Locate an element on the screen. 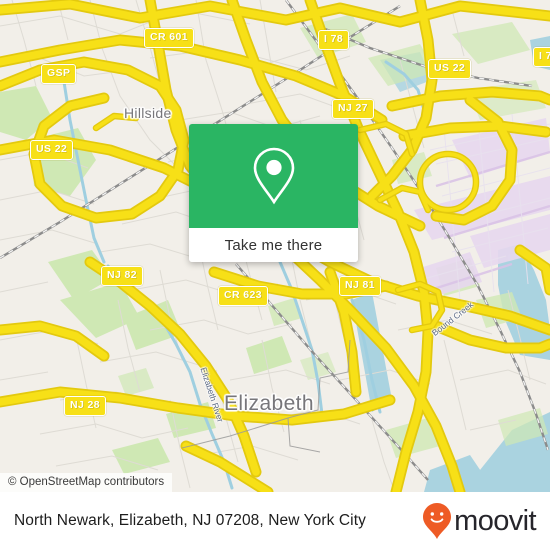 The width and height of the screenshot is (550, 550). moovit-logo: moovit is located at coordinates (479, 521).